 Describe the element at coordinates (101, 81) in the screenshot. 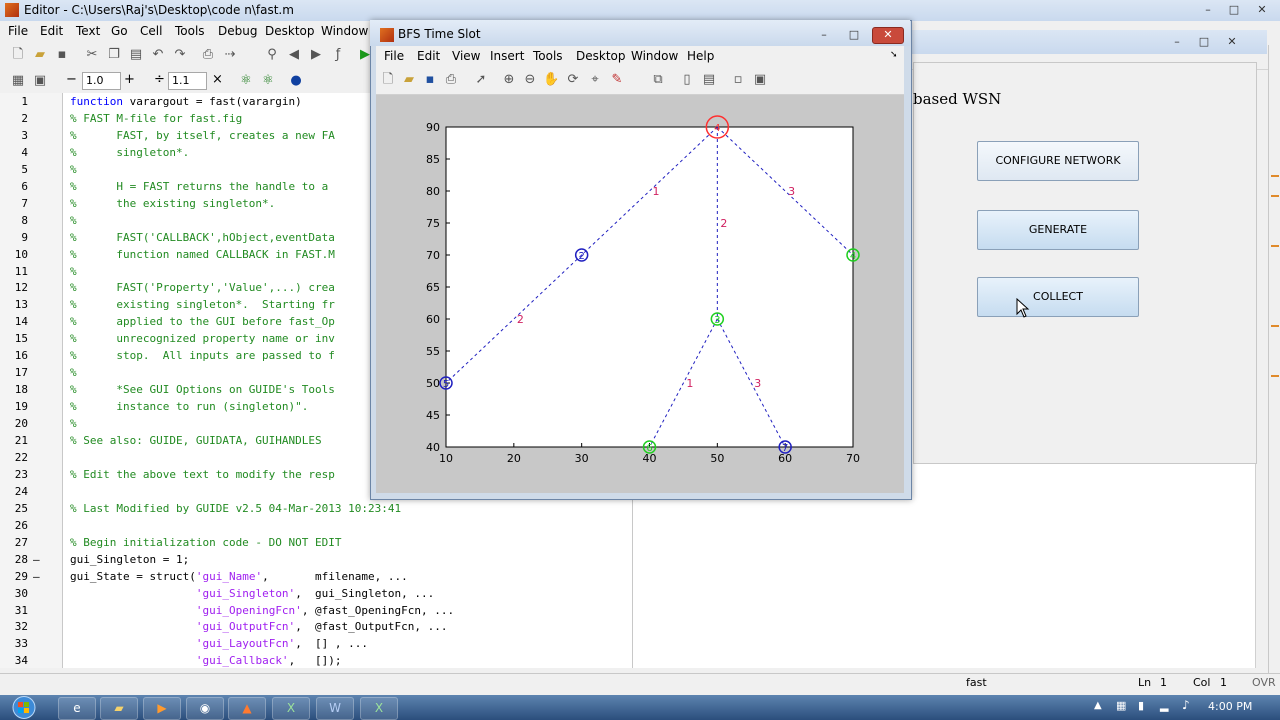

I see `increment-value-field: 1.0` at that location.